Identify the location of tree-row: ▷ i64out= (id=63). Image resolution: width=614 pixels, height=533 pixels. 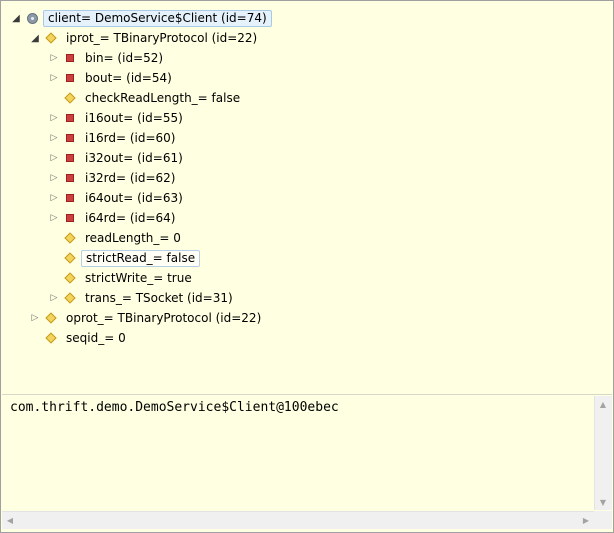
(116, 198).